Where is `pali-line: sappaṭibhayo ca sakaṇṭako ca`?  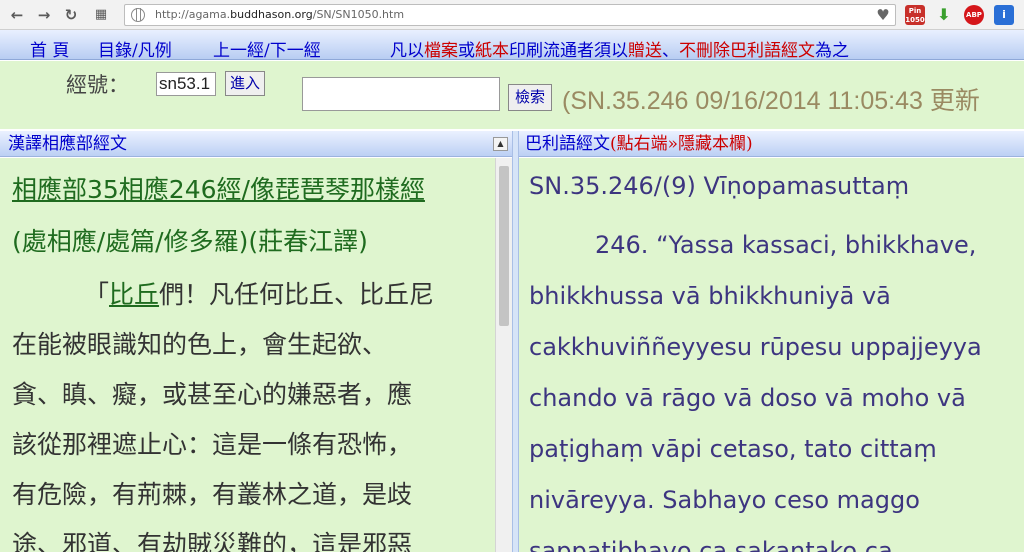
pali-line: sappaṭibhayo ca sakaṇṭako ca is located at coordinates (711, 544).